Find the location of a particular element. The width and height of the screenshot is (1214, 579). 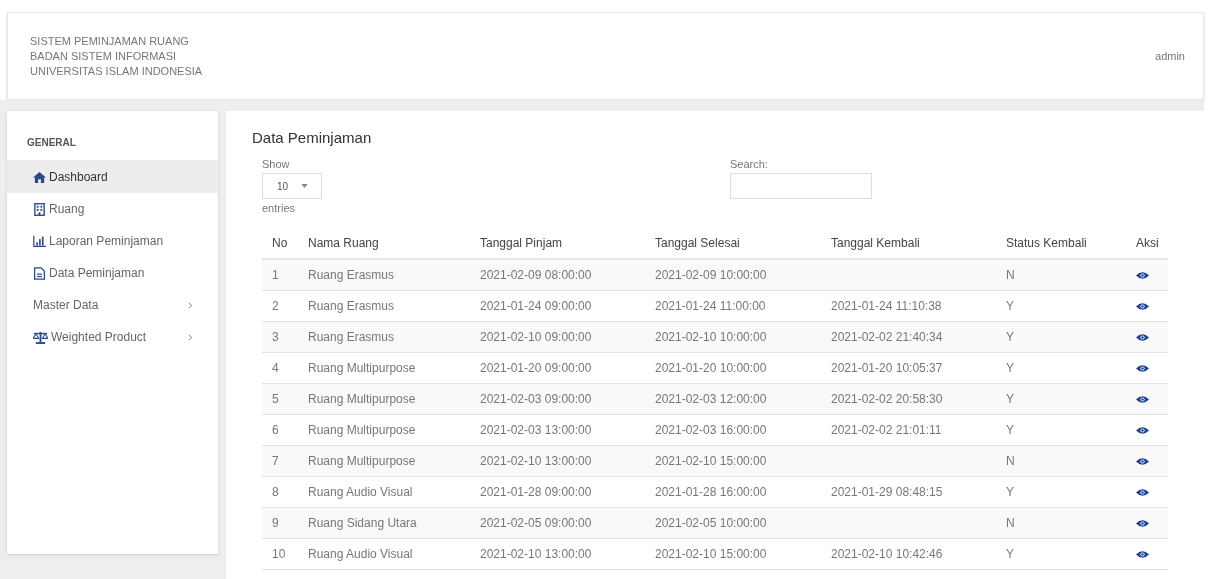

app-title: BADAN SISTEM INFORMASI is located at coordinates (104, 56).